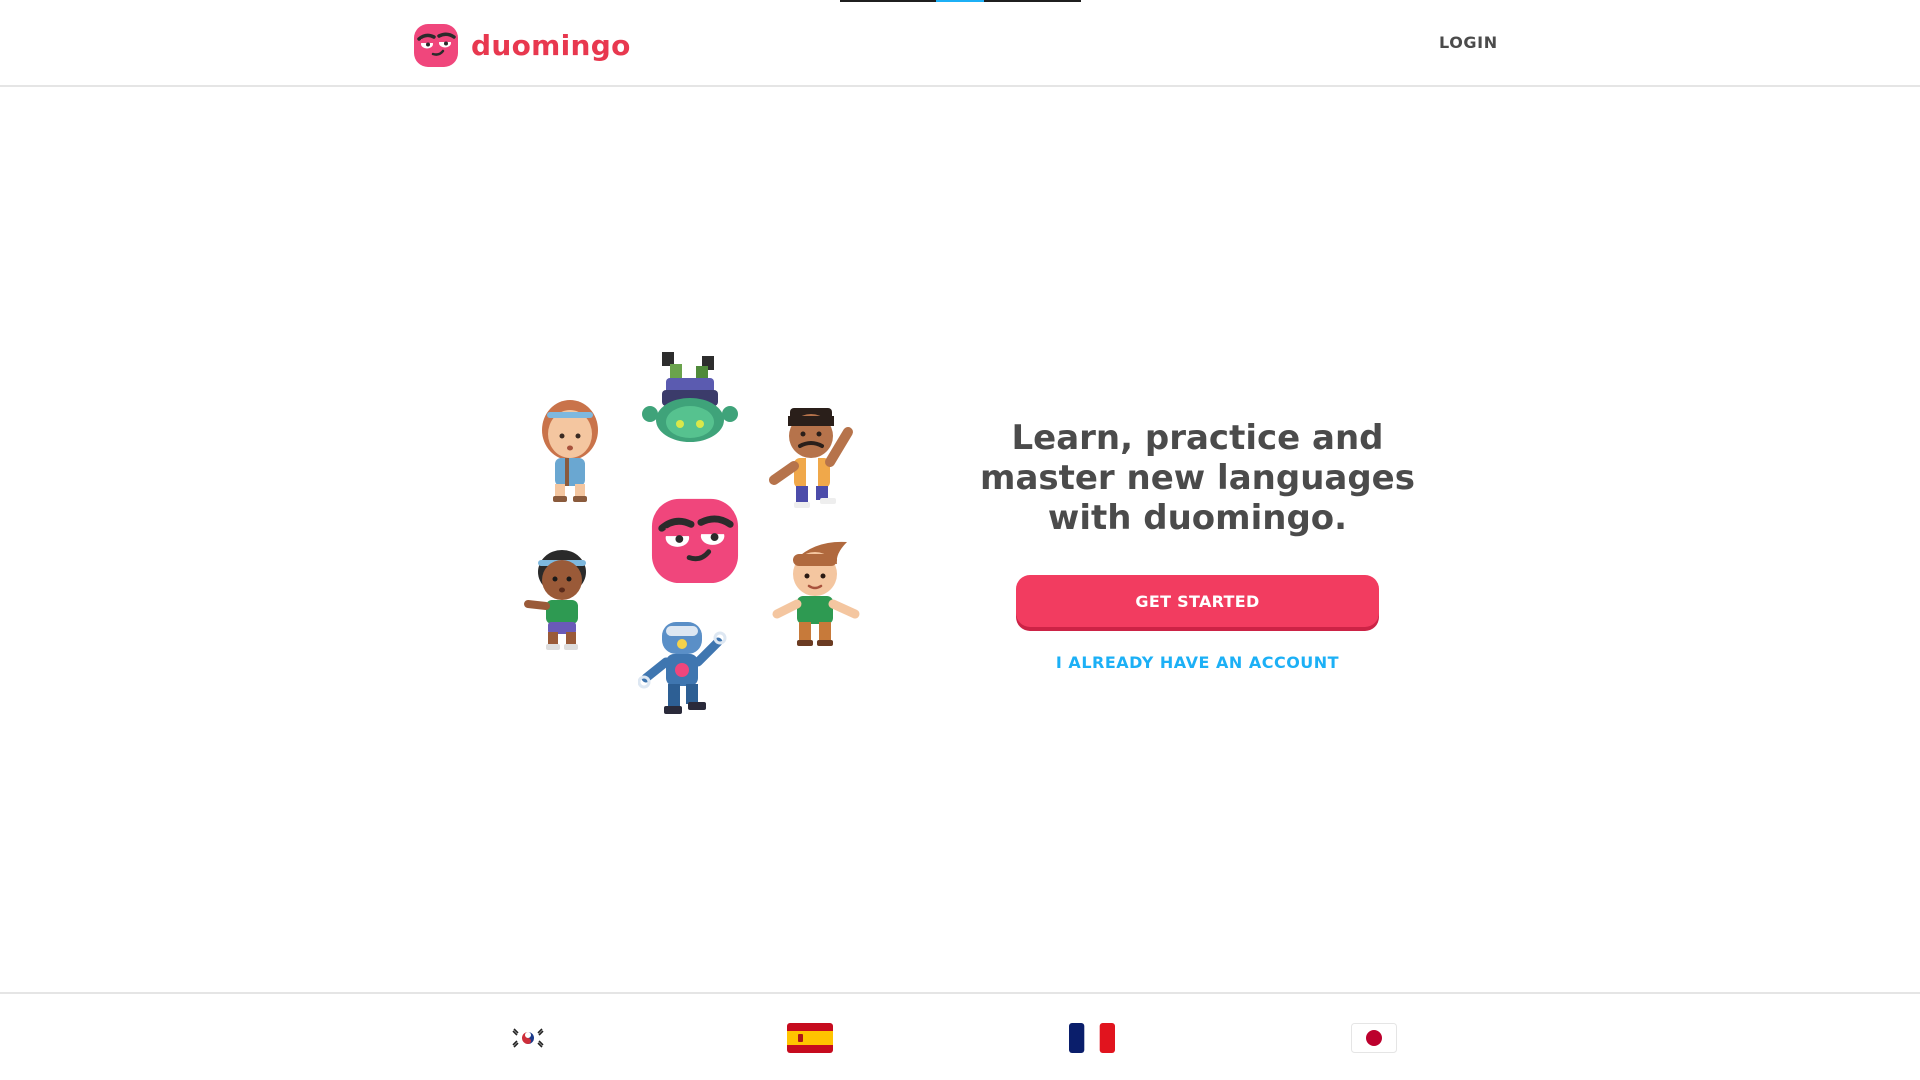 The image size is (1920, 1080). Describe the element at coordinates (1197, 601) in the screenshot. I see `get-started-button: GET STARTED` at that location.